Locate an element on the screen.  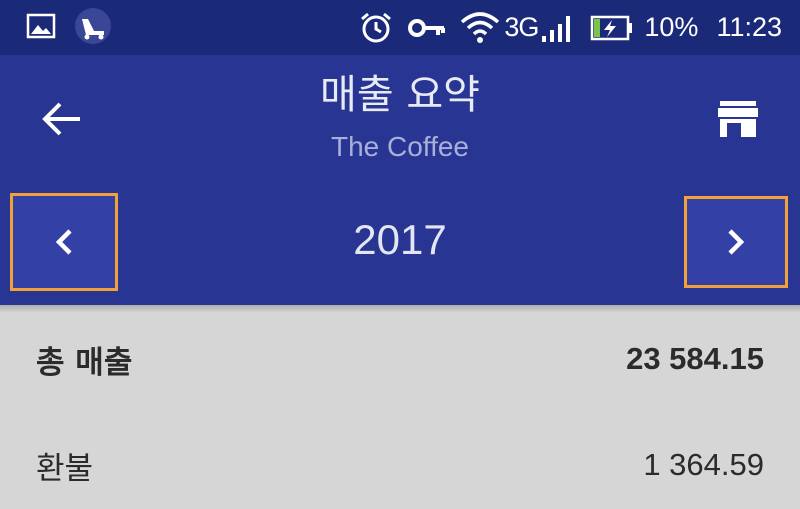
store-button is located at coordinates (738, 119).